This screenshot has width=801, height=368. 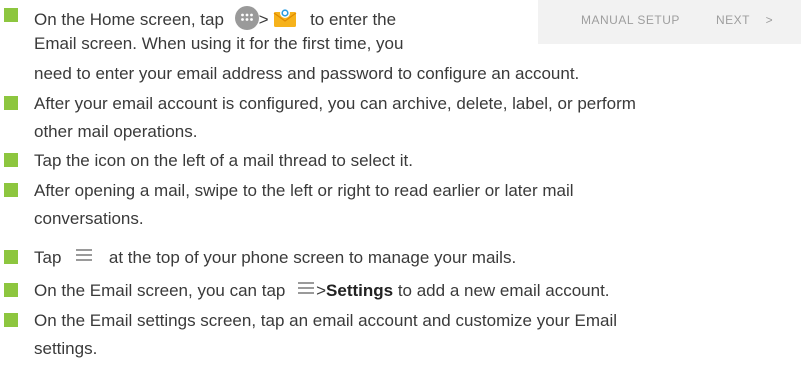 I want to click on item-4-line-2: conversations., so click(x=89, y=218).